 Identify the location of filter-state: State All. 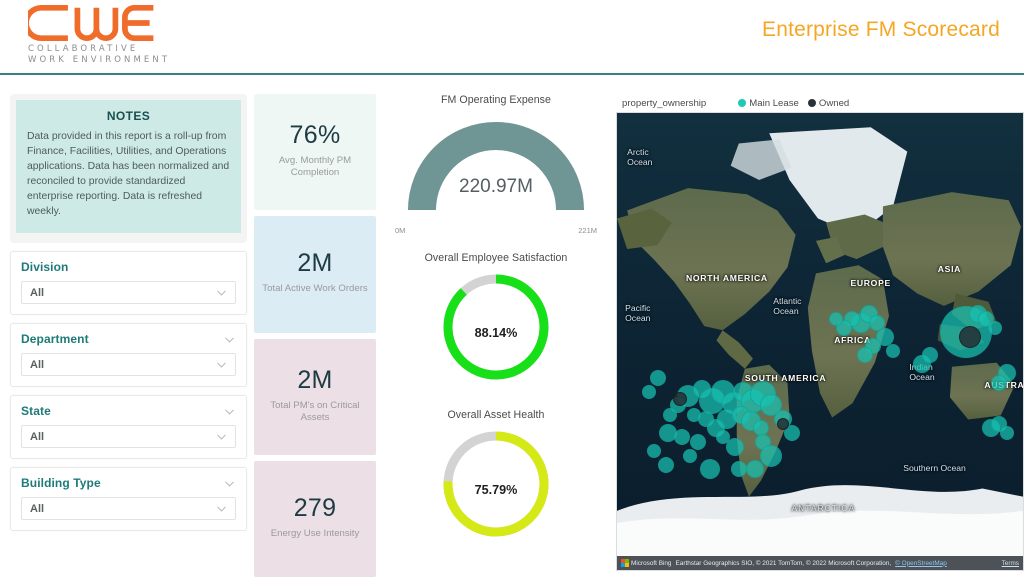
(128, 427).